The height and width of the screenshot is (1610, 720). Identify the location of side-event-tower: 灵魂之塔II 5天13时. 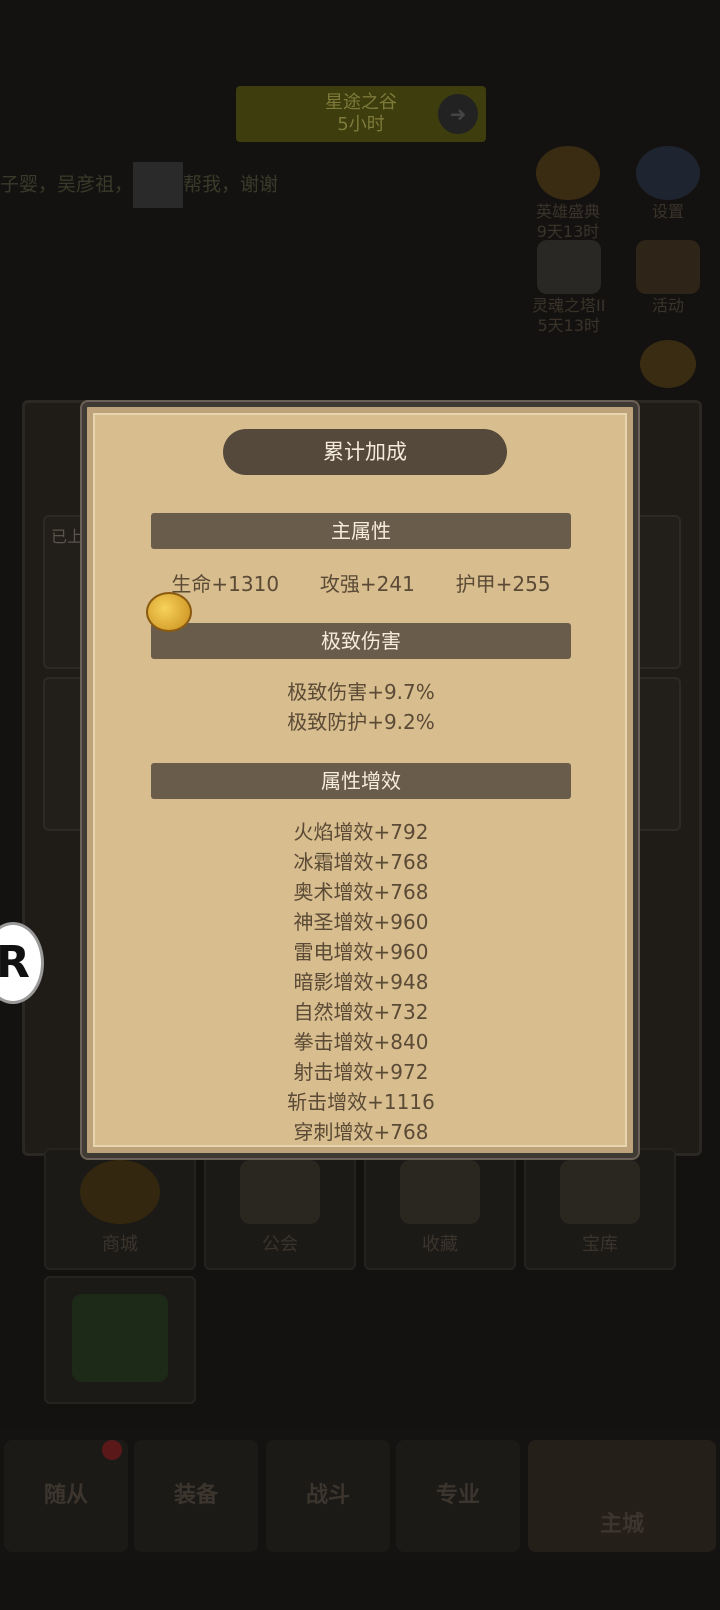
(568, 288).